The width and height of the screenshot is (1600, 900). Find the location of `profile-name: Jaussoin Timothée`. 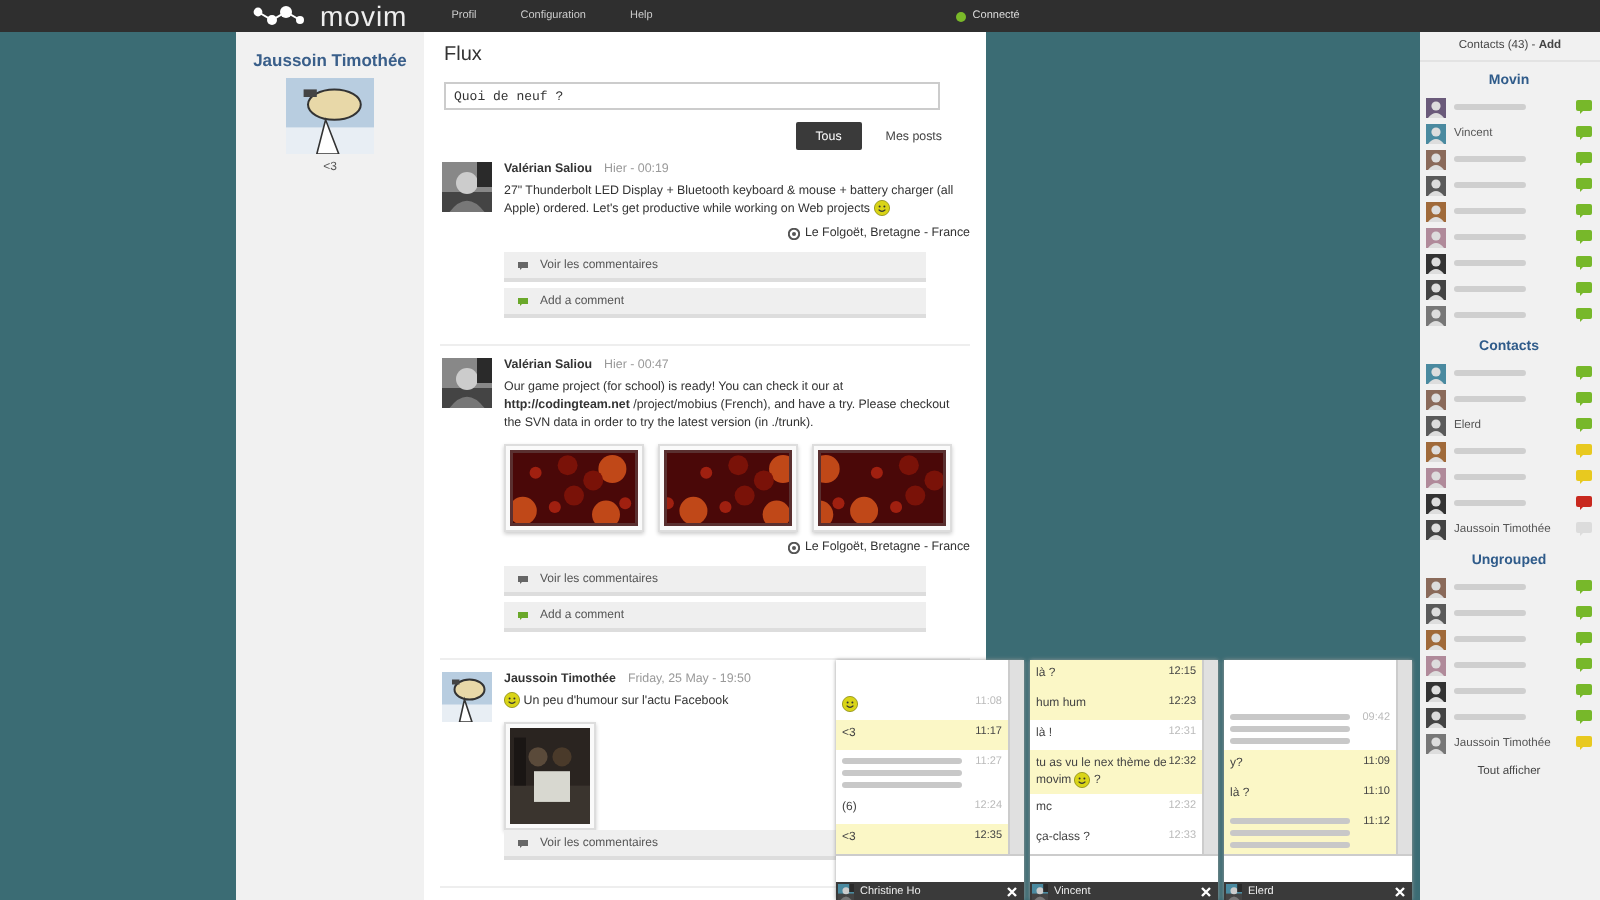

profile-name: Jaussoin Timothée is located at coordinates (330, 60).